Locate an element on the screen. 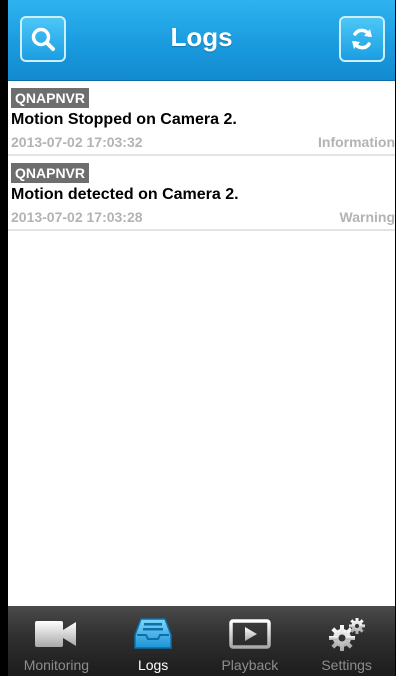 This screenshot has height=676, width=396. header-bar: Logs is located at coordinates (201, 40).